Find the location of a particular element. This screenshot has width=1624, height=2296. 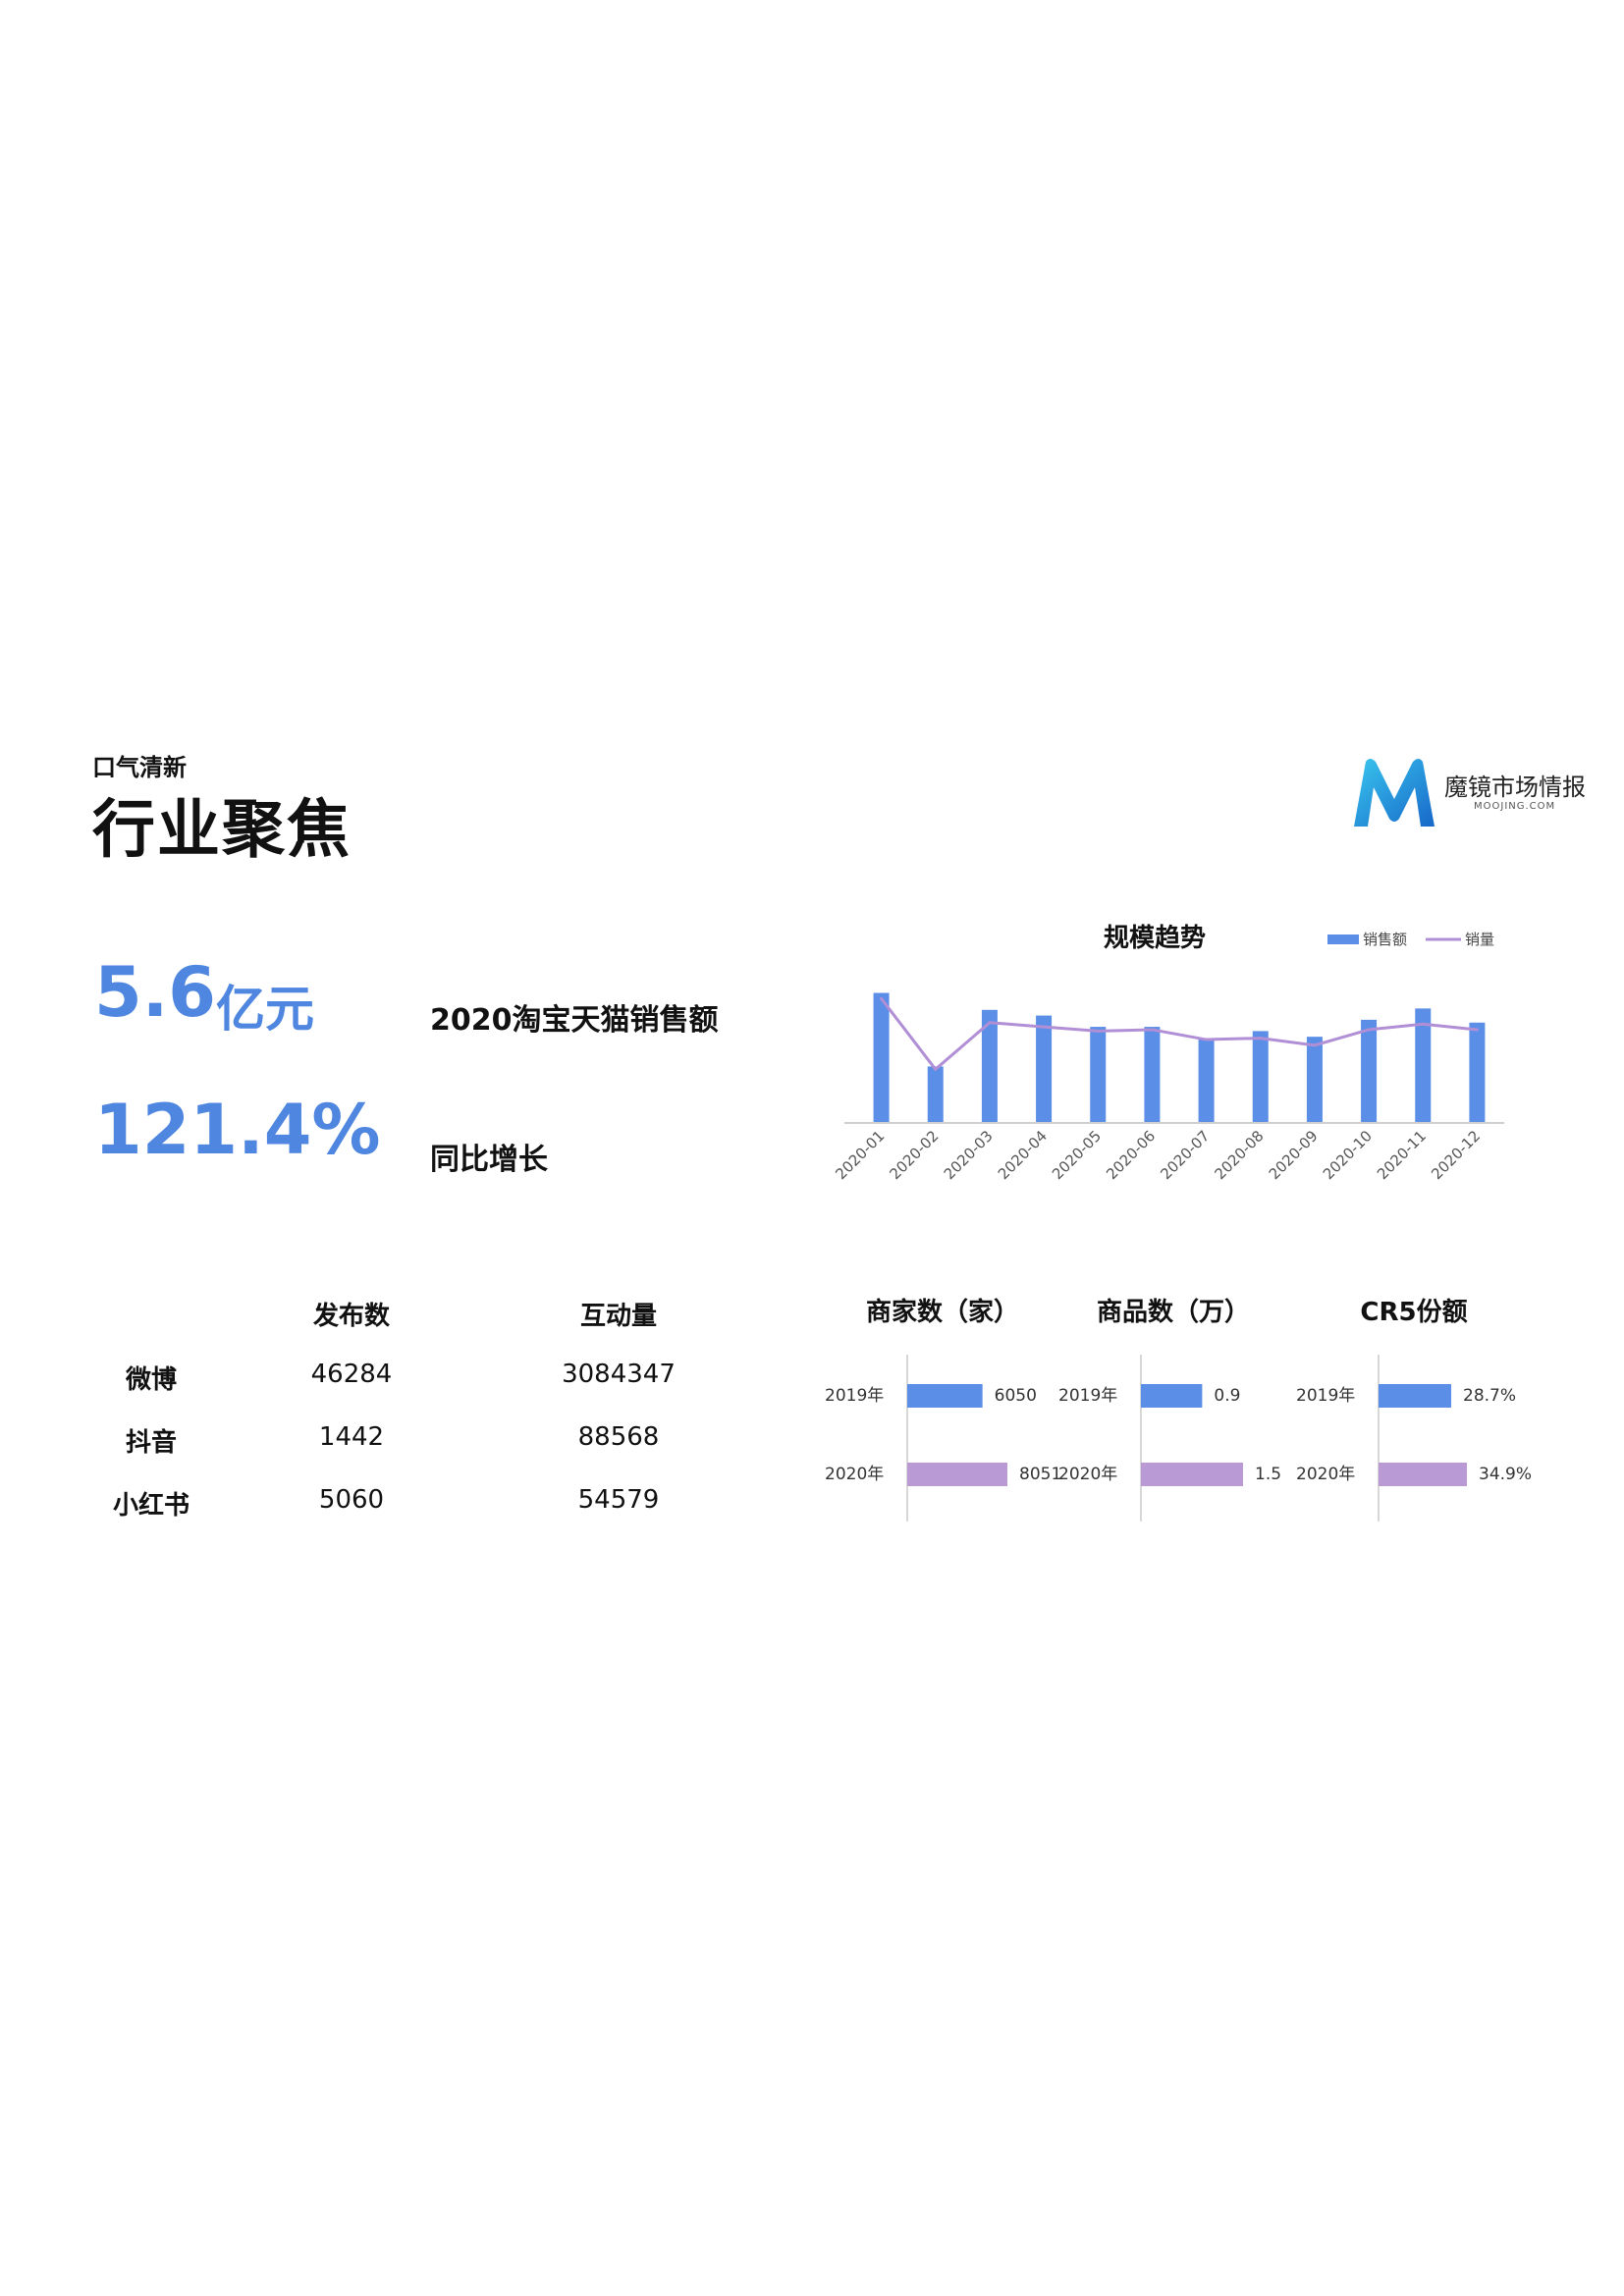

table-cell-posts: 46284 is located at coordinates (351, 1374).